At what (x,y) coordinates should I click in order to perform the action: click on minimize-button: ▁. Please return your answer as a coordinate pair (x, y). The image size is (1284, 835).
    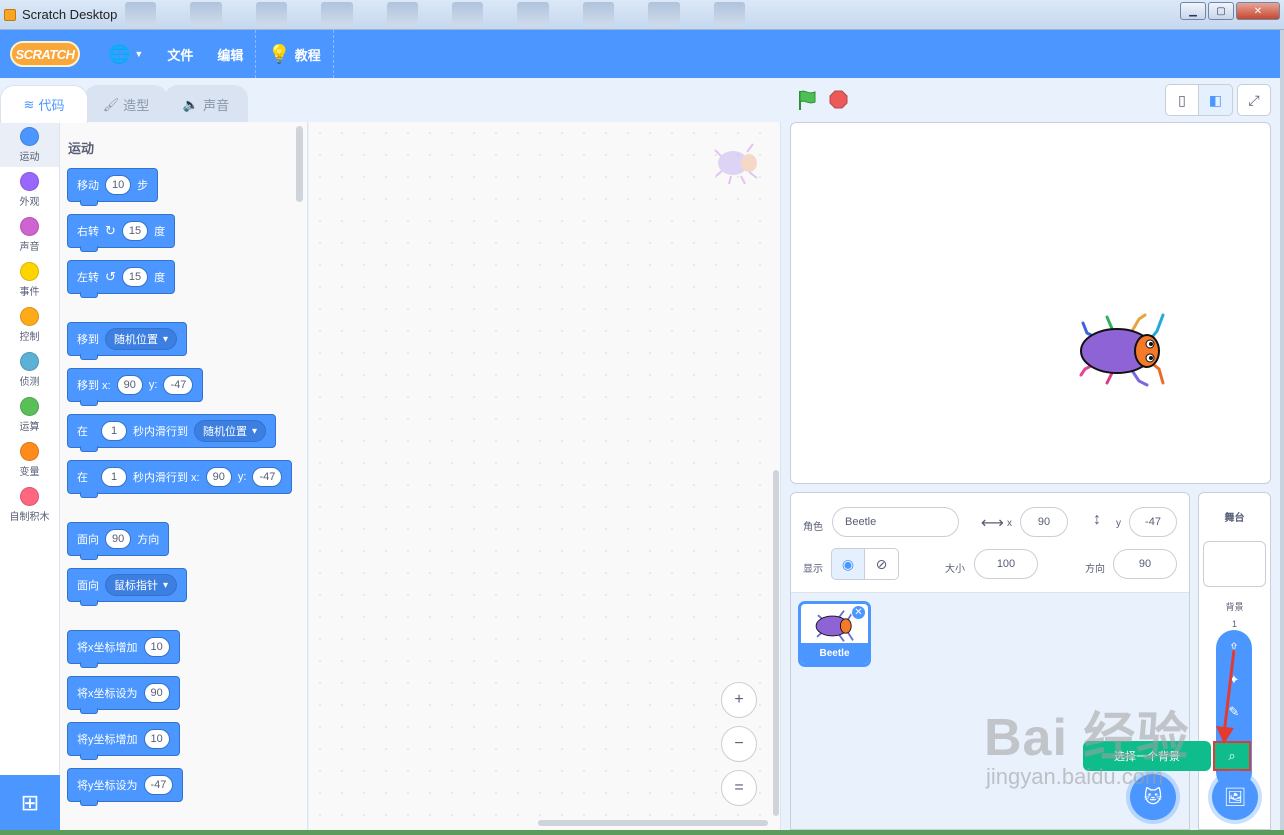
    Looking at the image, I should click on (1193, 11).